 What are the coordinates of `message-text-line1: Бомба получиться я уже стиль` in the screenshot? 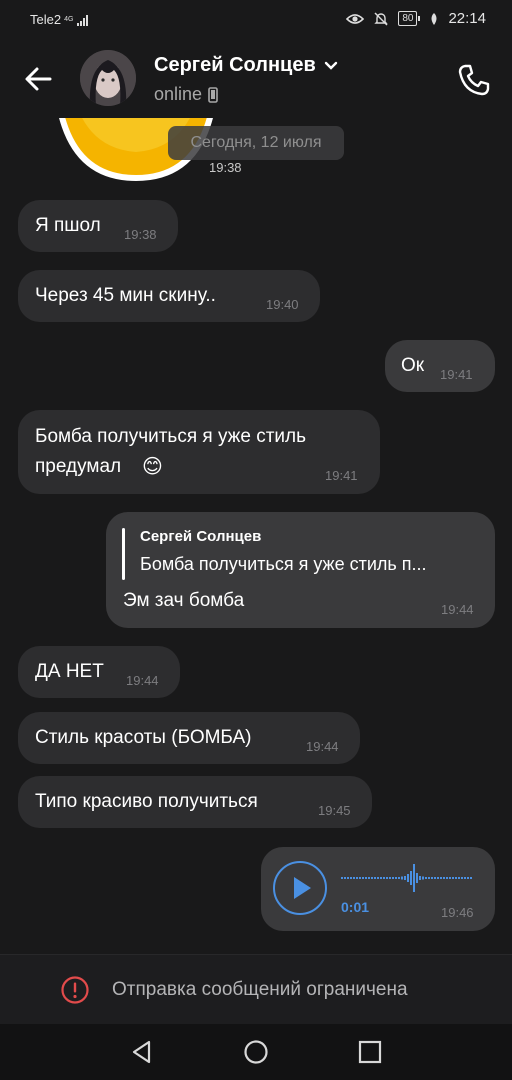 It's located at (171, 436).